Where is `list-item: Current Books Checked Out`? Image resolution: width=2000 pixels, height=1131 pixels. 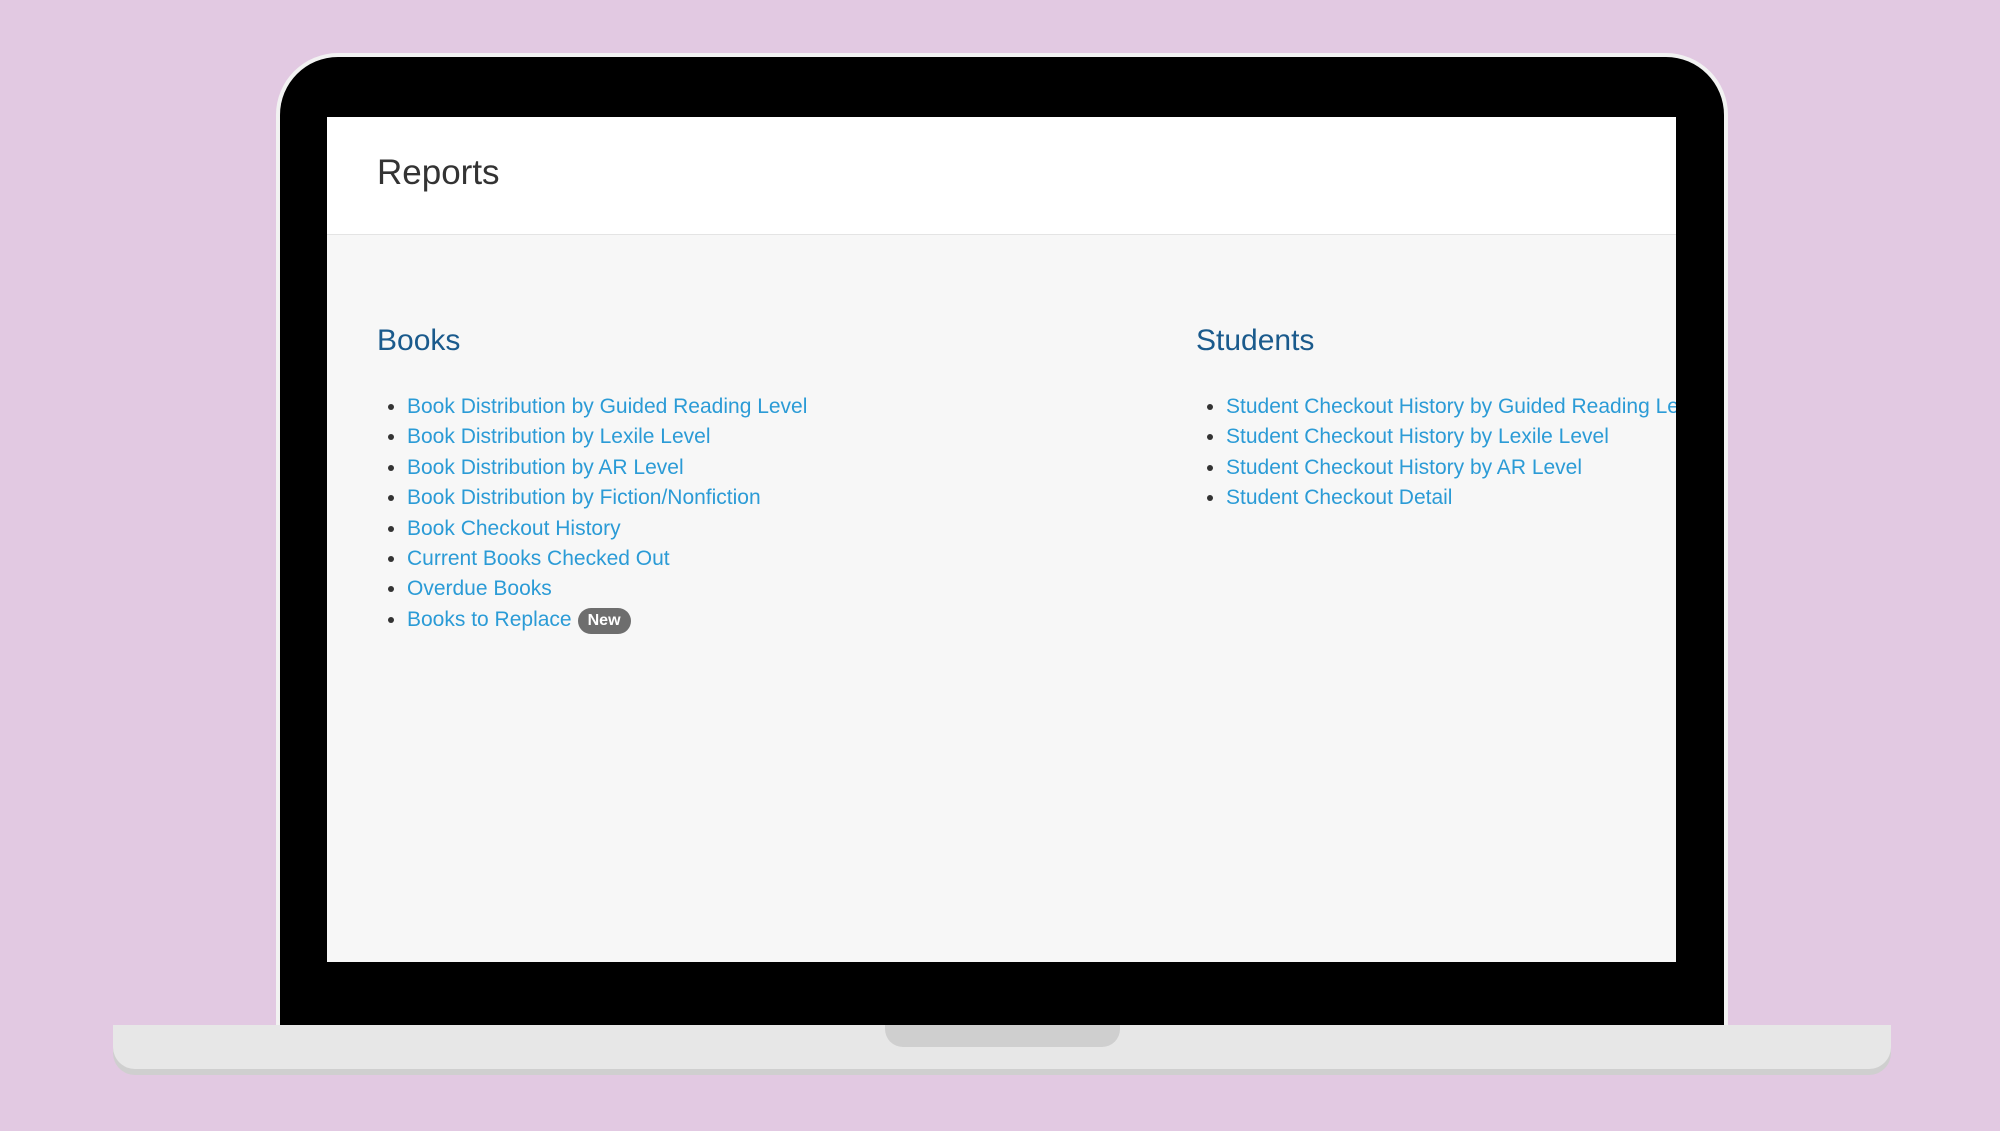
list-item: Current Books Checked Out is located at coordinates (607, 559).